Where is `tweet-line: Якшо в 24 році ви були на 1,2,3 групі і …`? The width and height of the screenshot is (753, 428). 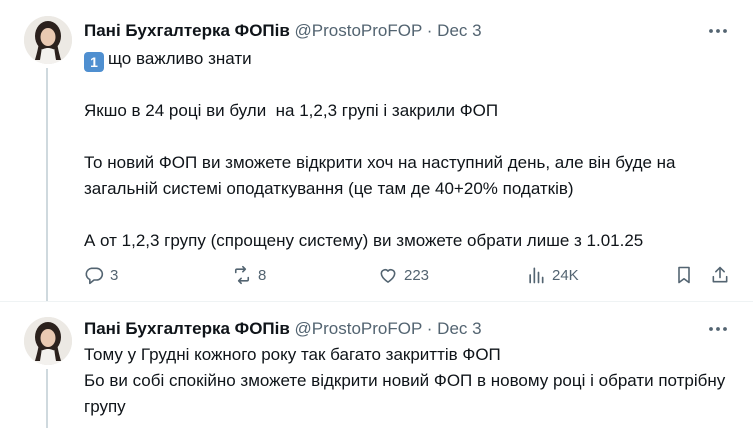 tweet-line: Якшо в 24 році ви були на 1,2,3 групі і … is located at coordinates (291, 110).